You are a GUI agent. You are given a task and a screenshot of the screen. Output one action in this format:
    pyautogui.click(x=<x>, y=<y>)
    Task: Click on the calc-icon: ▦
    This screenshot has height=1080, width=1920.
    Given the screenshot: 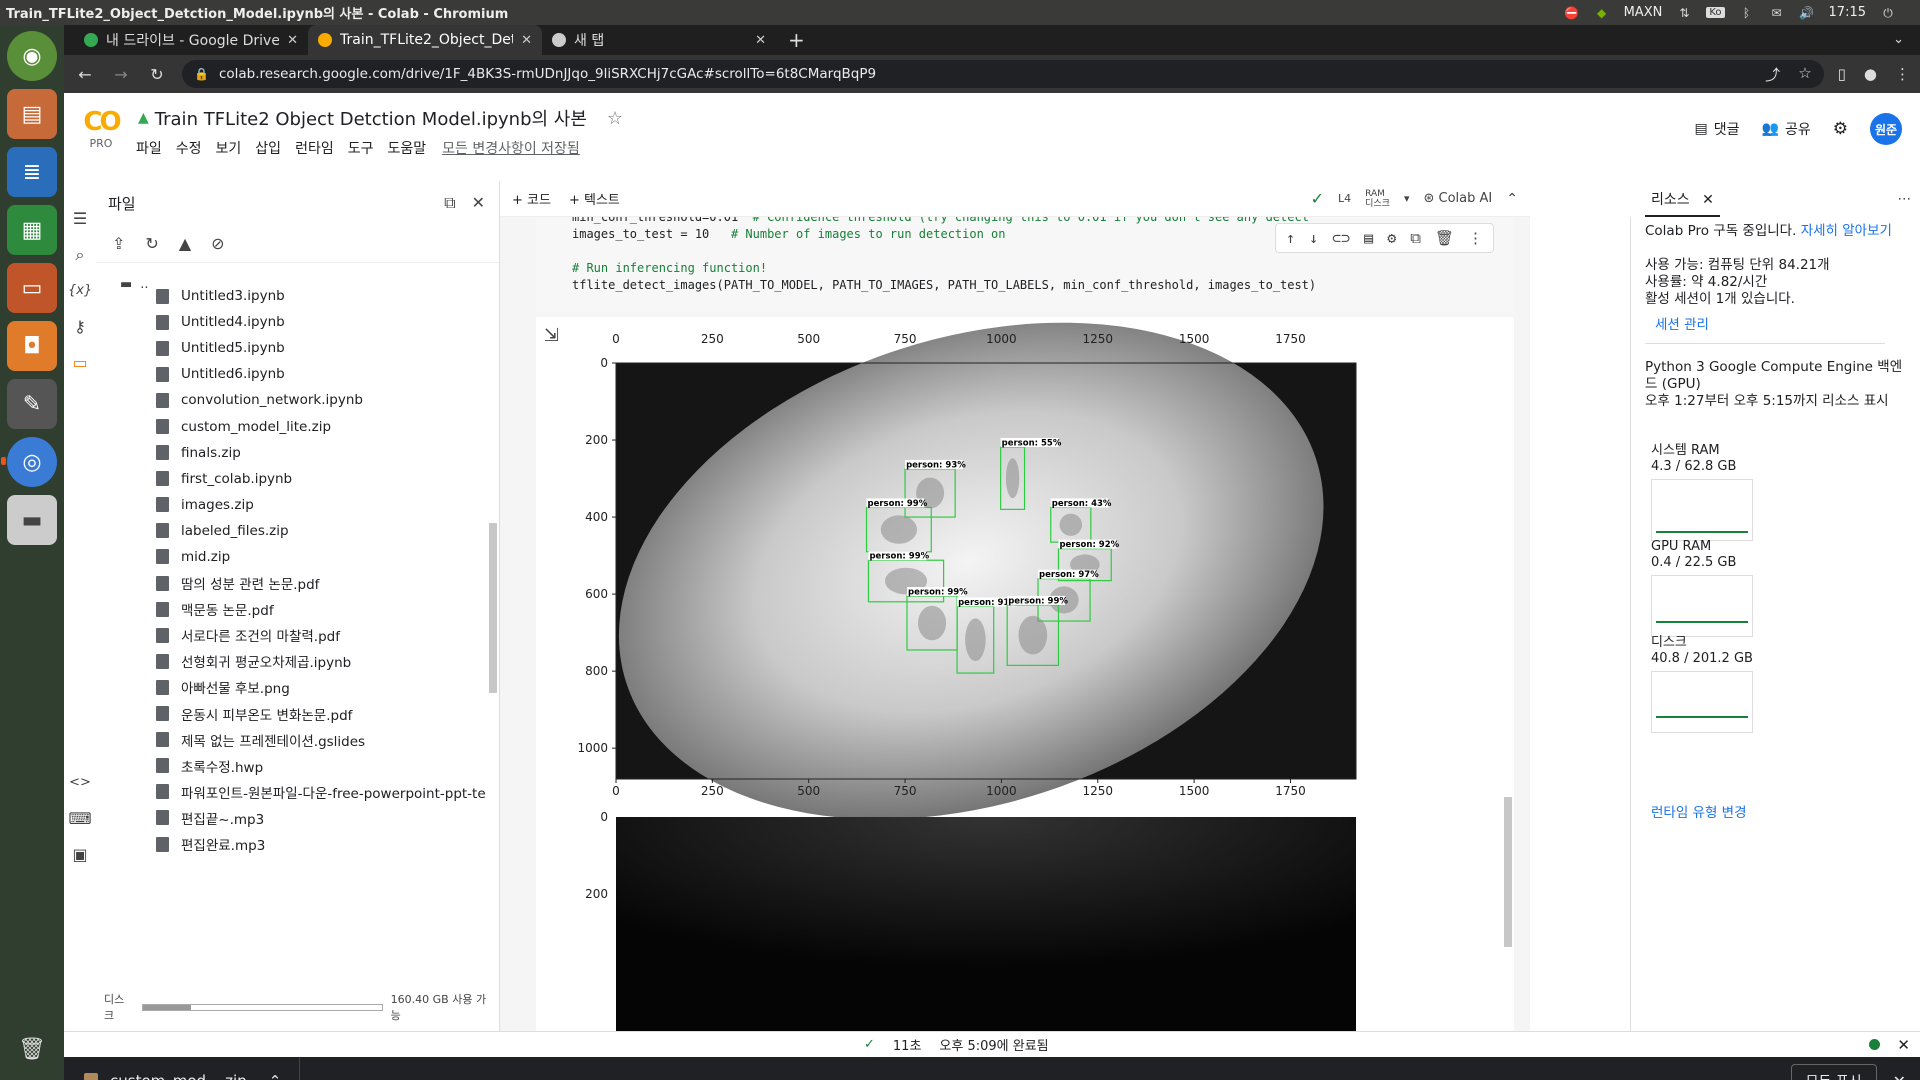 What is the action you would take?
    pyautogui.click(x=32, y=230)
    